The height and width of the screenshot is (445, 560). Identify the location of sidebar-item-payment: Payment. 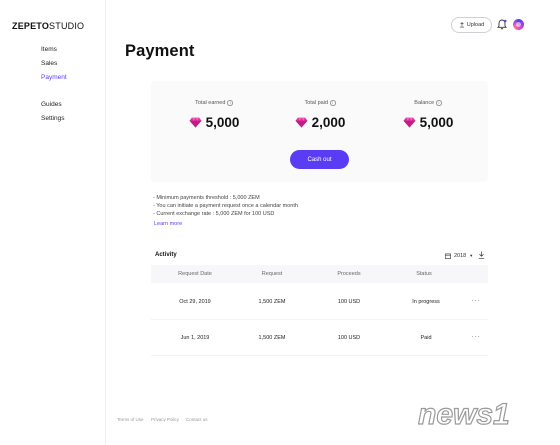
(54, 77).